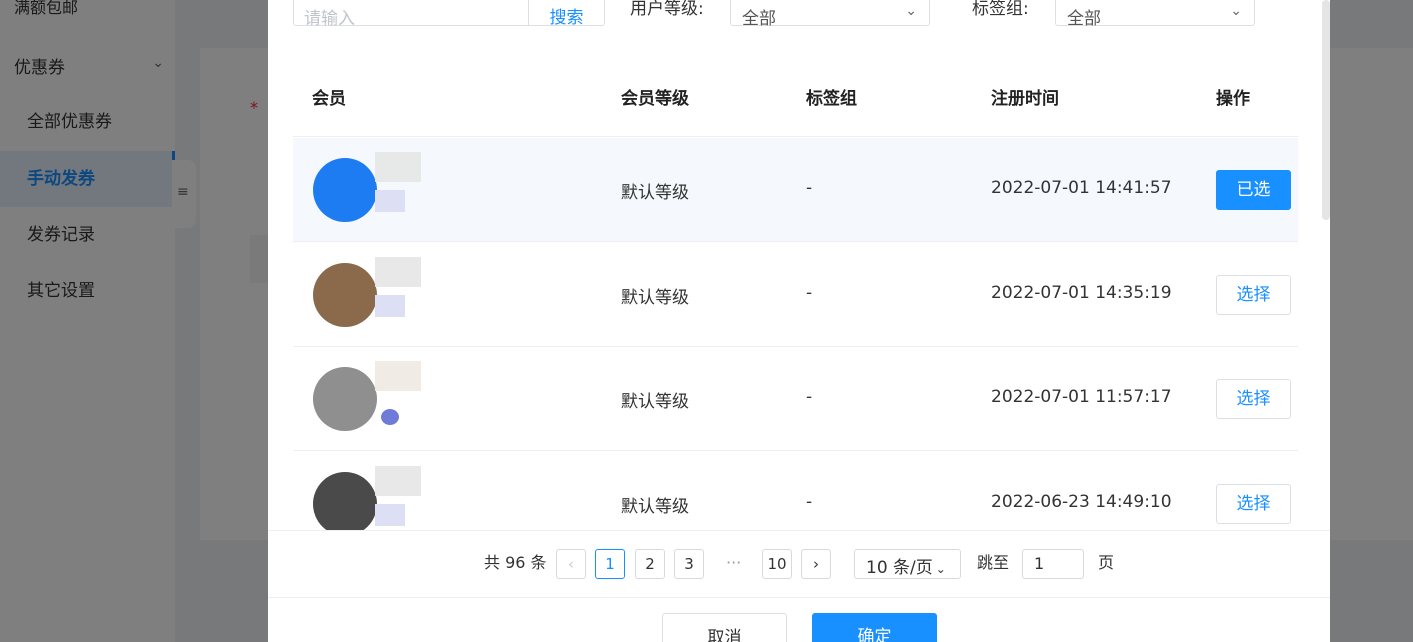  I want to click on pagination-total: 共 96 条, so click(515, 562).